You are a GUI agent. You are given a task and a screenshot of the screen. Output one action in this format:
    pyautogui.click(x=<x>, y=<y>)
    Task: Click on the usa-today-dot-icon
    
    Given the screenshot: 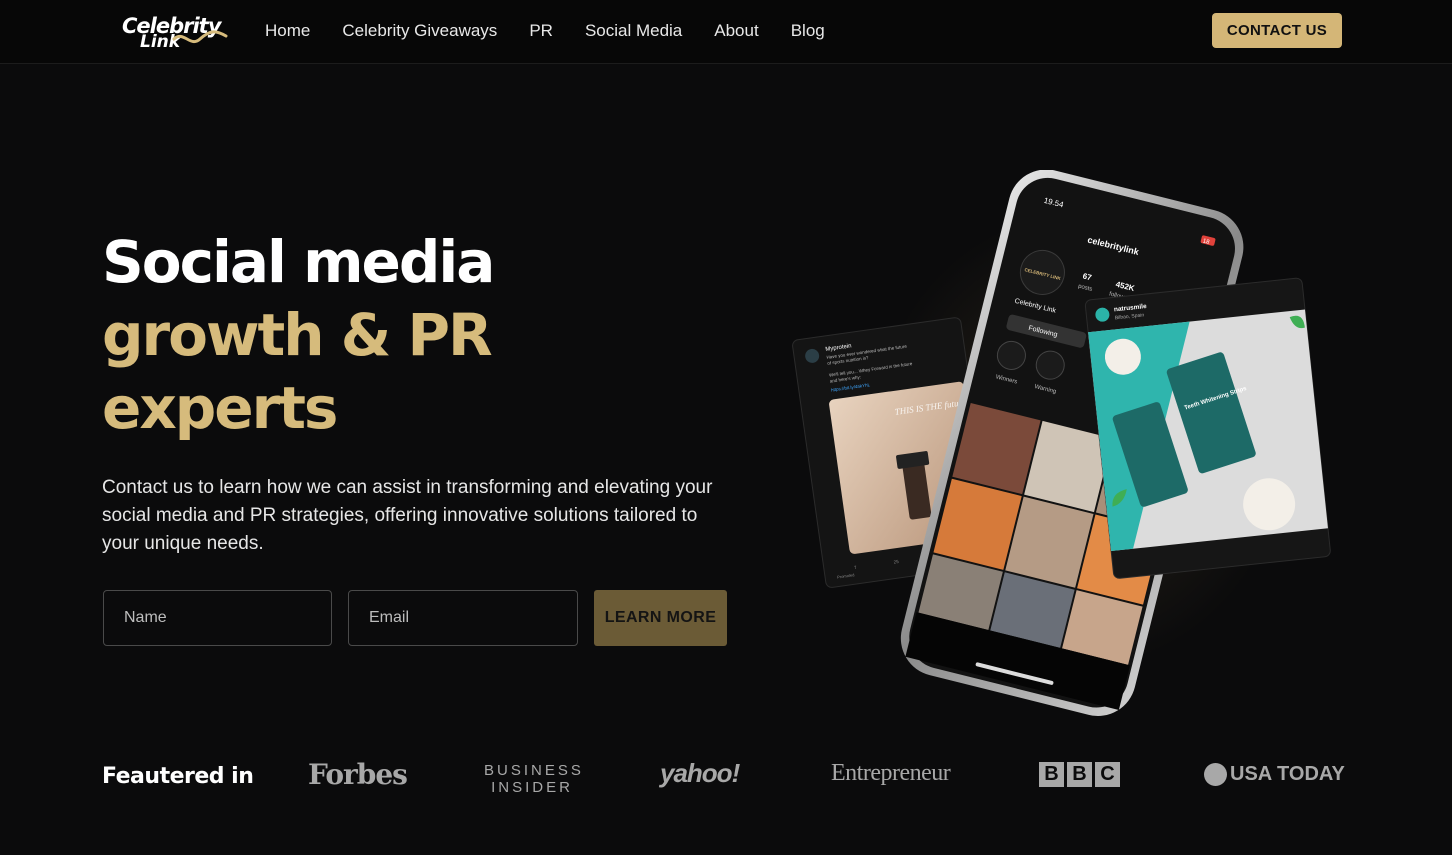 What is the action you would take?
    pyautogui.click(x=1215, y=774)
    